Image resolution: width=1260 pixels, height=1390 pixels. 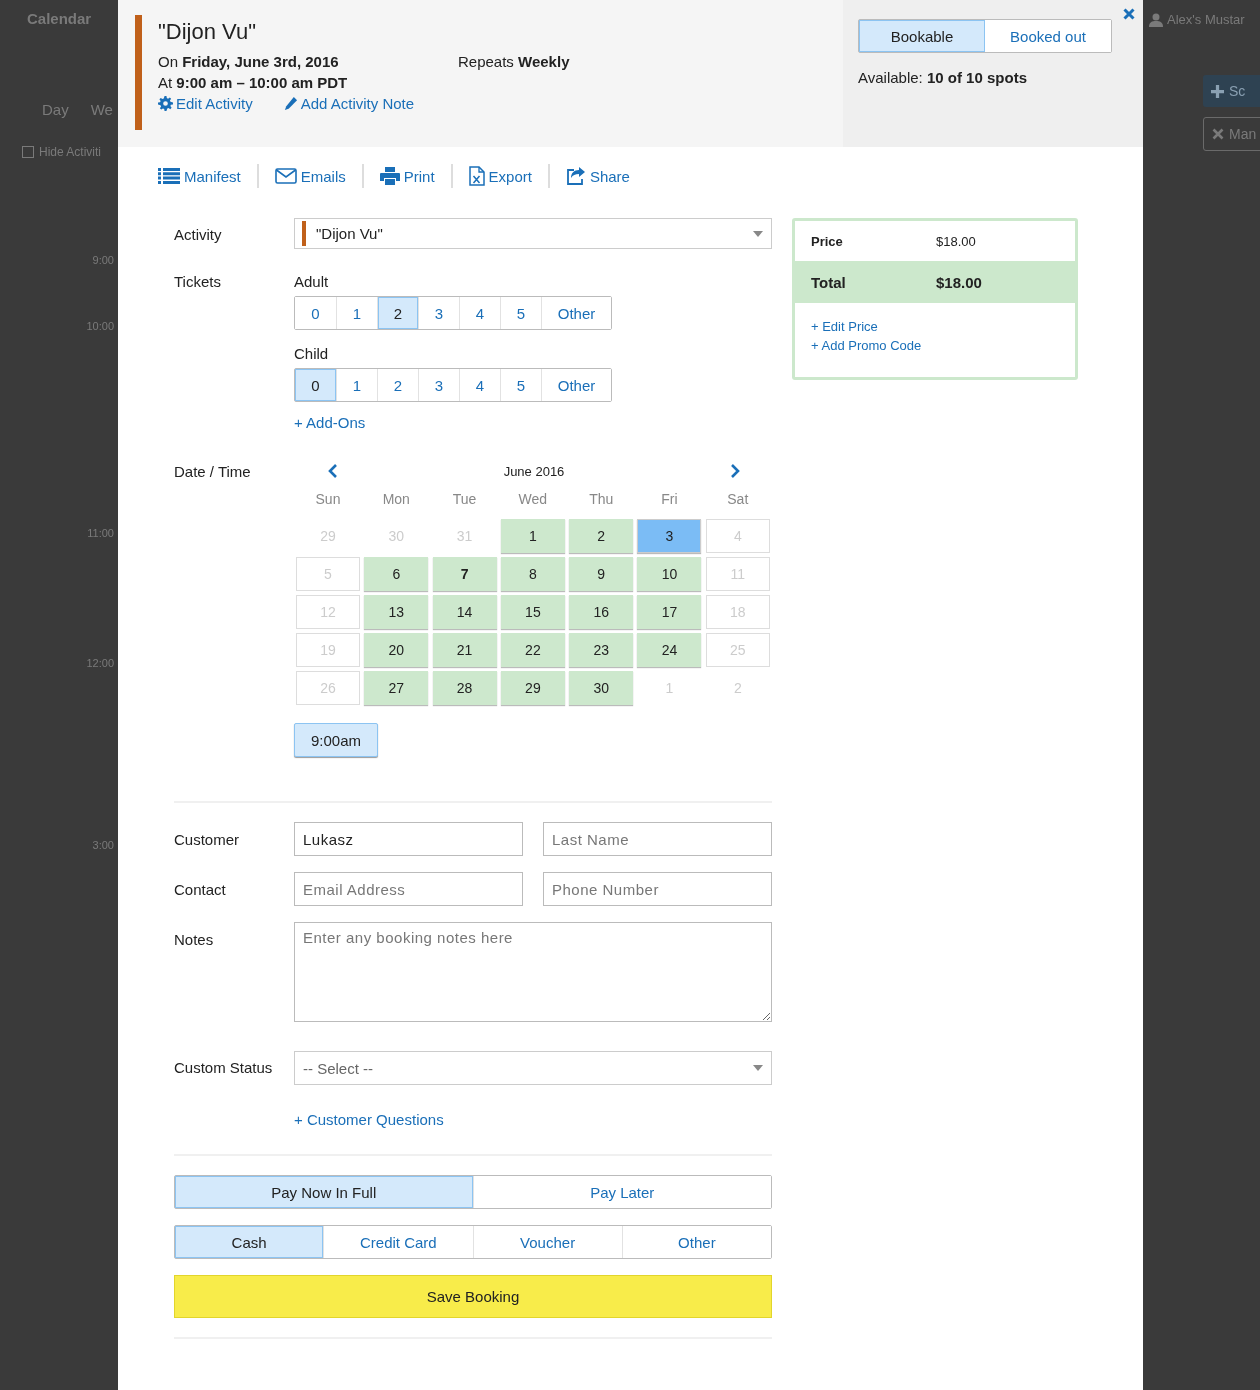 What do you see at coordinates (324, 1192) in the screenshot?
I see `payment-option: Pay Now In Full` at bounding box center [324, 1192].